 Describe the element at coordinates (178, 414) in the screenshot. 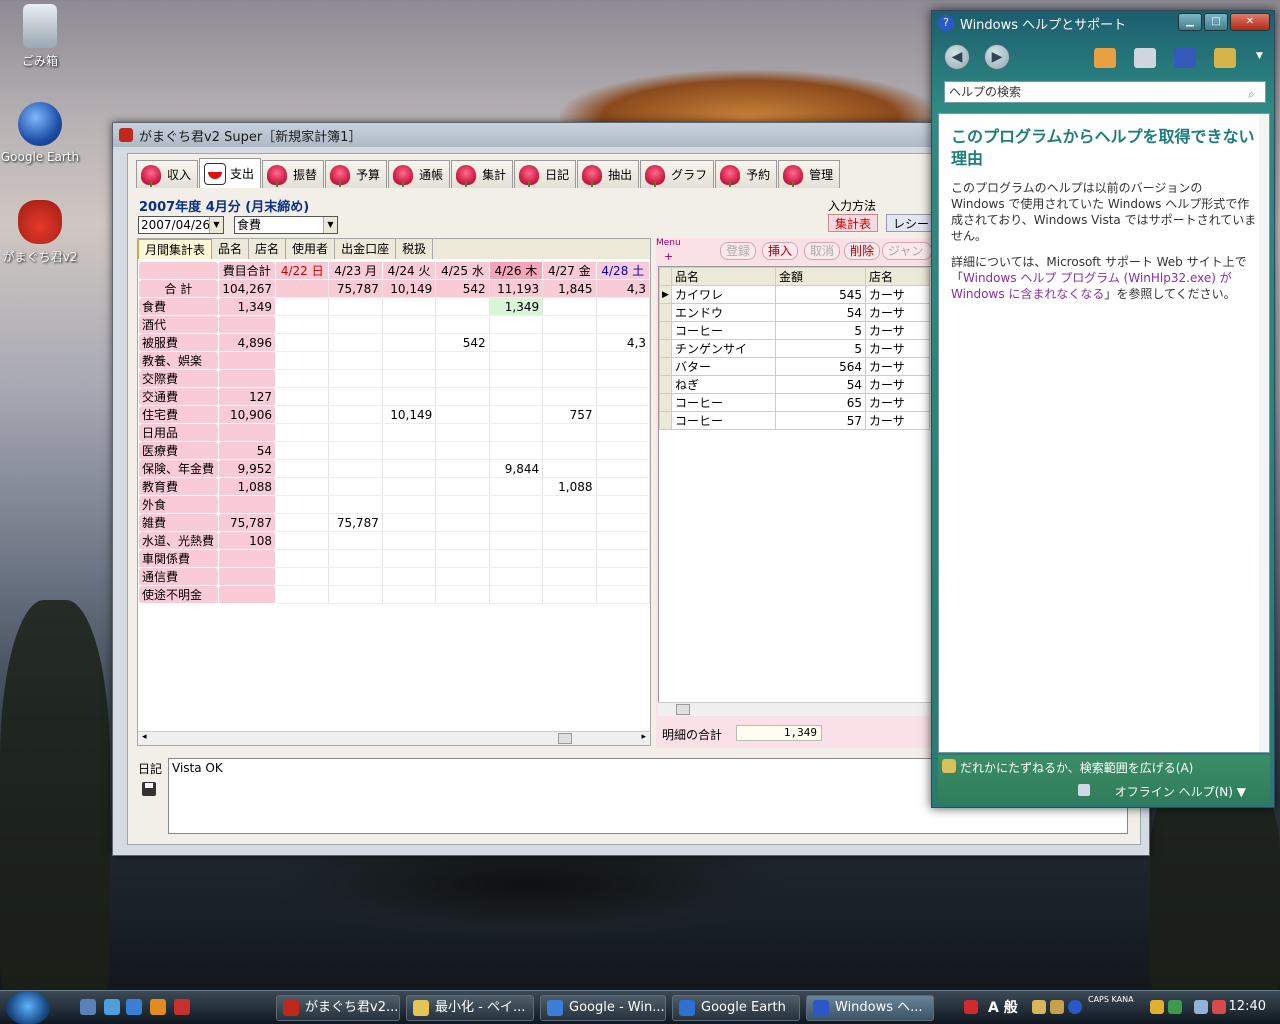

I see `category-label: 住宅費` at that location.